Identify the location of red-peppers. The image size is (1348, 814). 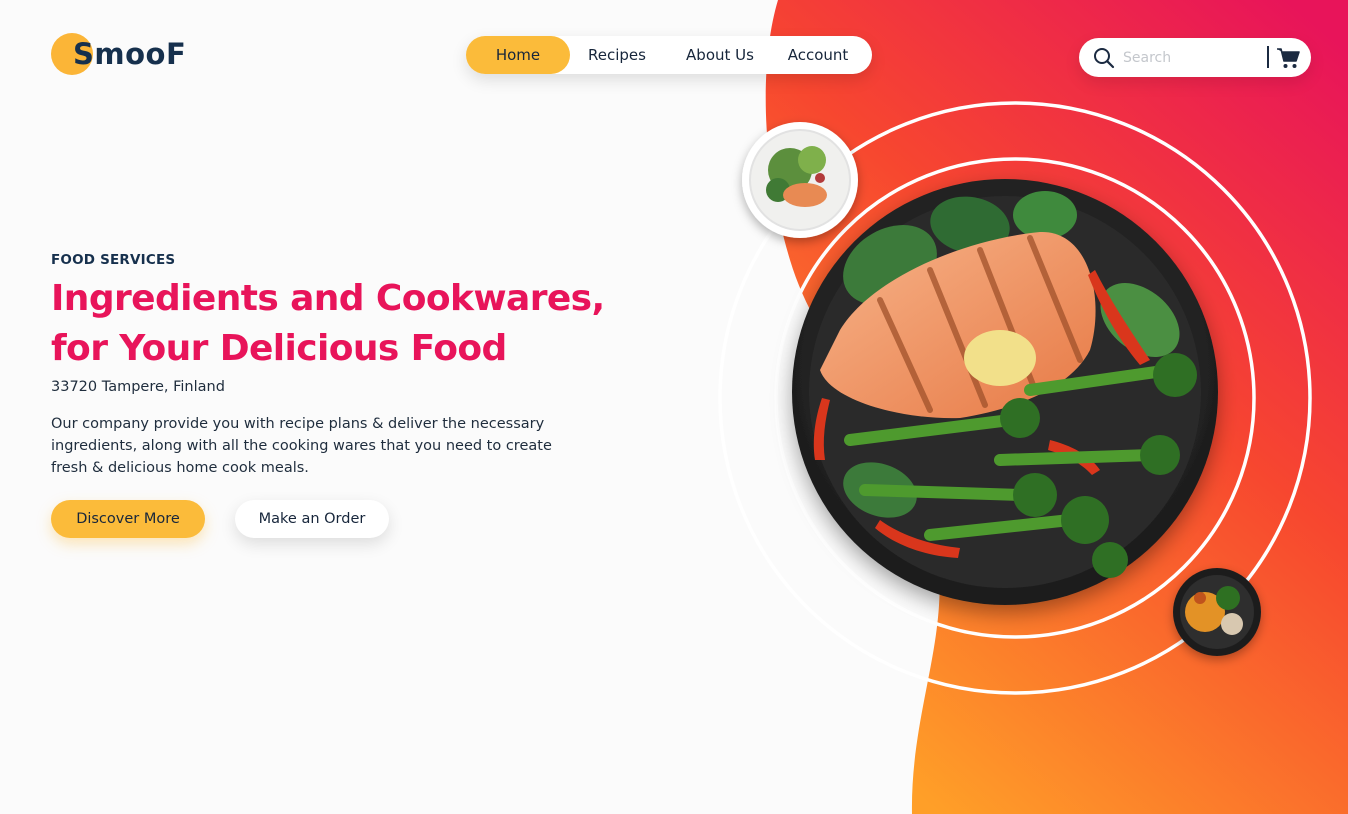
(981, 414).